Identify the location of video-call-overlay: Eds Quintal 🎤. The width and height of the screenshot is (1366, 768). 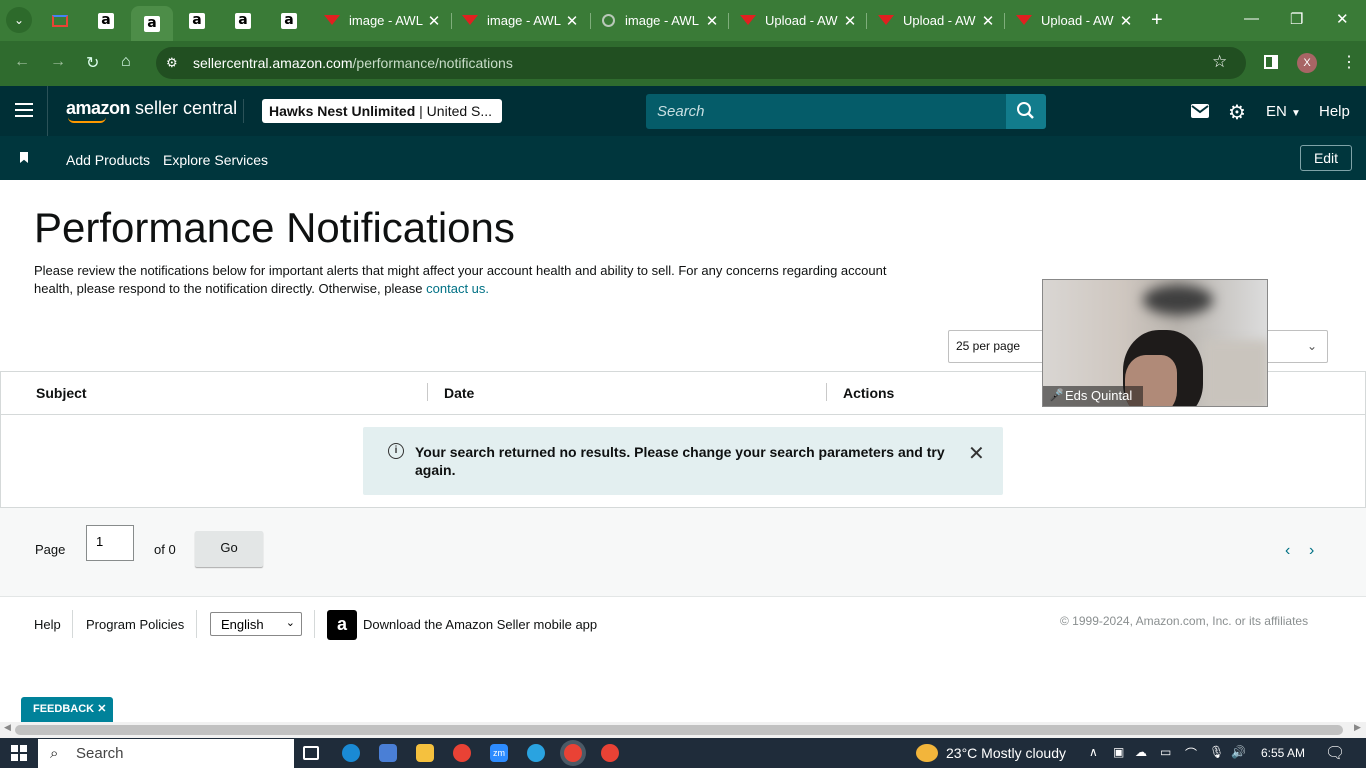
(1155, 343).